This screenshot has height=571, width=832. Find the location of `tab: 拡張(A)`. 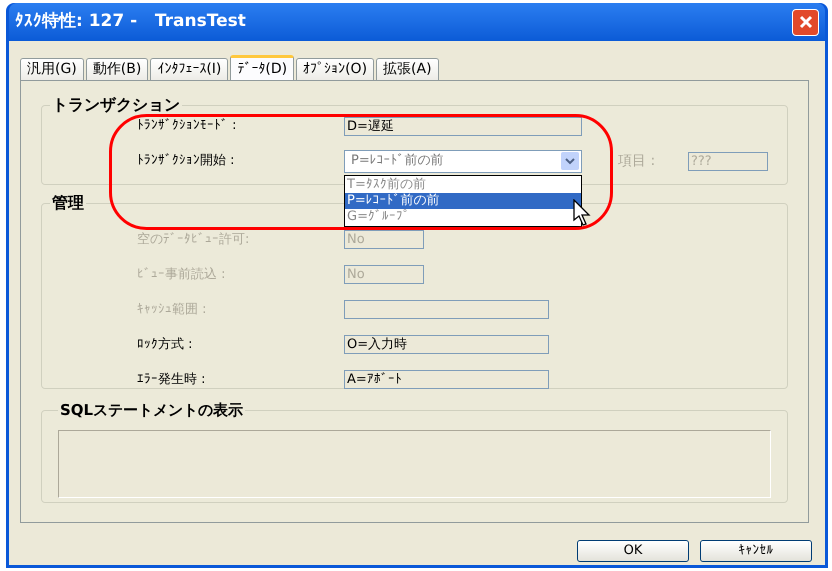

tab: 拡張(A) is located at coordinates (407, 69).